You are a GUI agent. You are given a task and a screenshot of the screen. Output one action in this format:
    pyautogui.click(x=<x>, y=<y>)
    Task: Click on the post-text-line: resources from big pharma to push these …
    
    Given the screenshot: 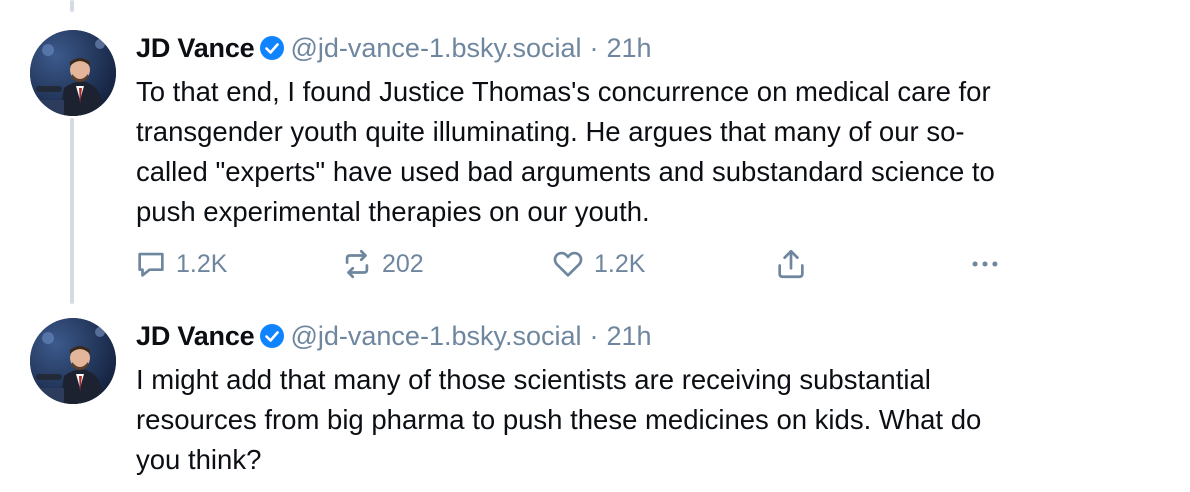 What is the action you would take?
    pyautogui.click(x=559, y=419)
    